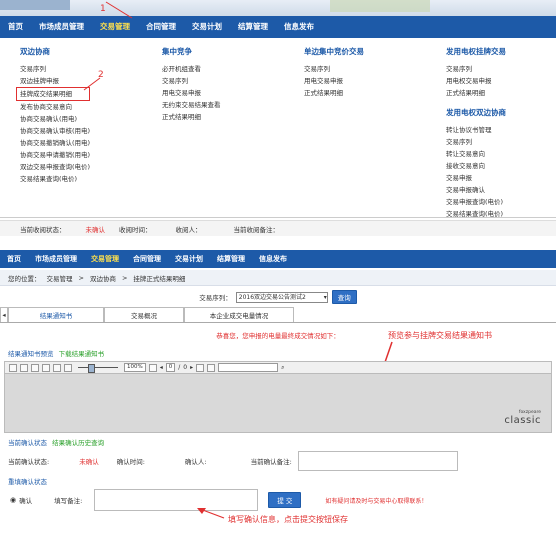 Image resolution: width=556 pixels, height=534 pixels. I want to click on logo-big-text: classic, so click(522, 420).